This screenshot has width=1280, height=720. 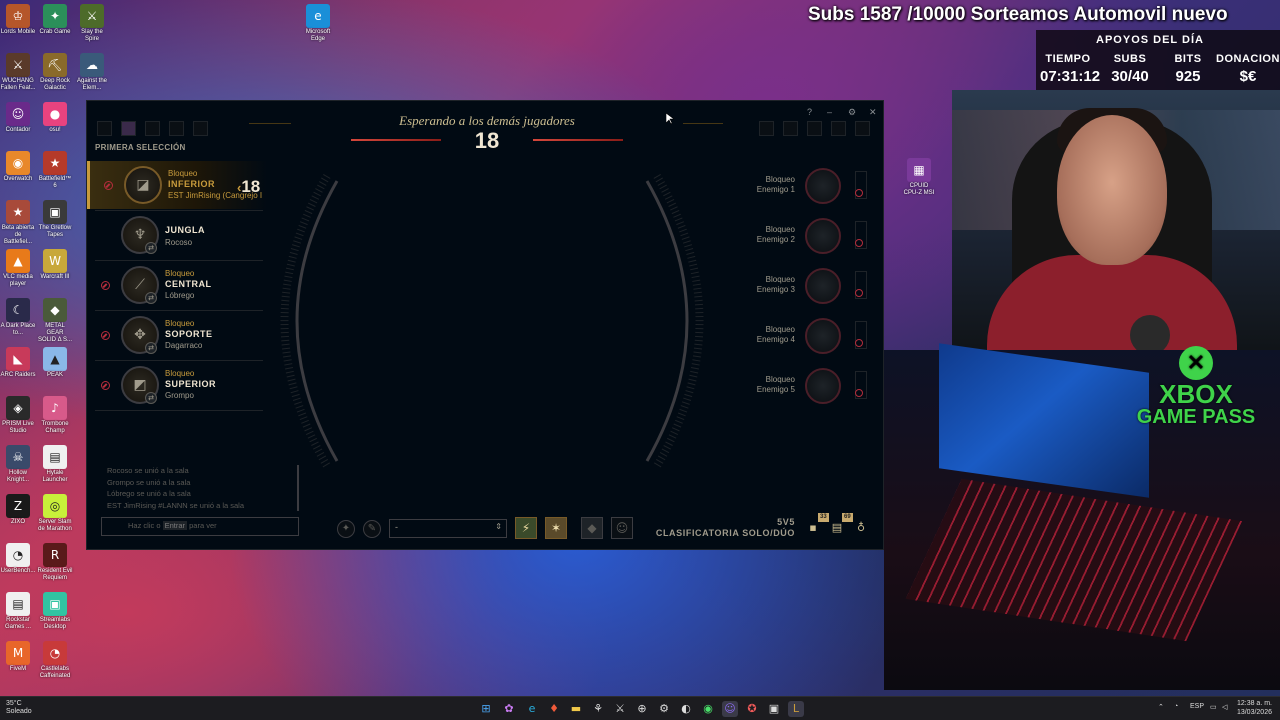 I want to click on app-icon: ⚔, so click(x=620, y=709).